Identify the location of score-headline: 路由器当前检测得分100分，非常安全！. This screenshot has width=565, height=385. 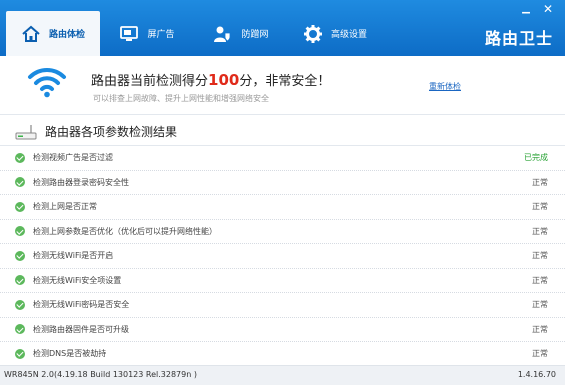
(210, 79).